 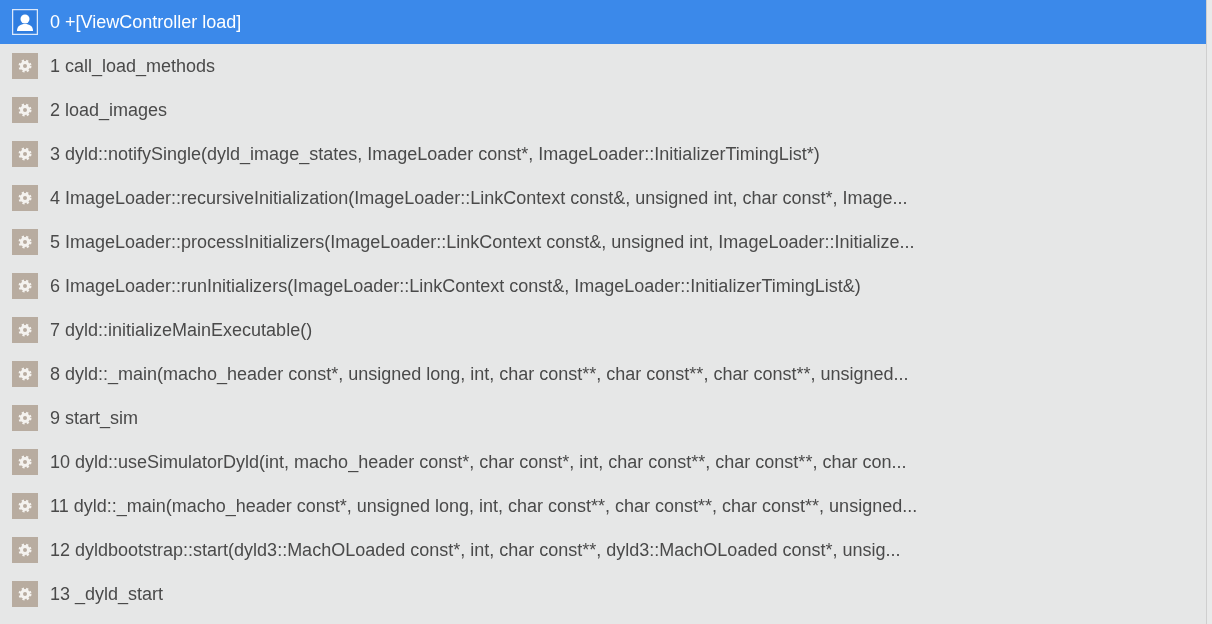 What do you see at coordinates (146, 22) in the screenshot?
I see `frame-label: 0 +[ViewController load]` at bounding box center [146, 22].